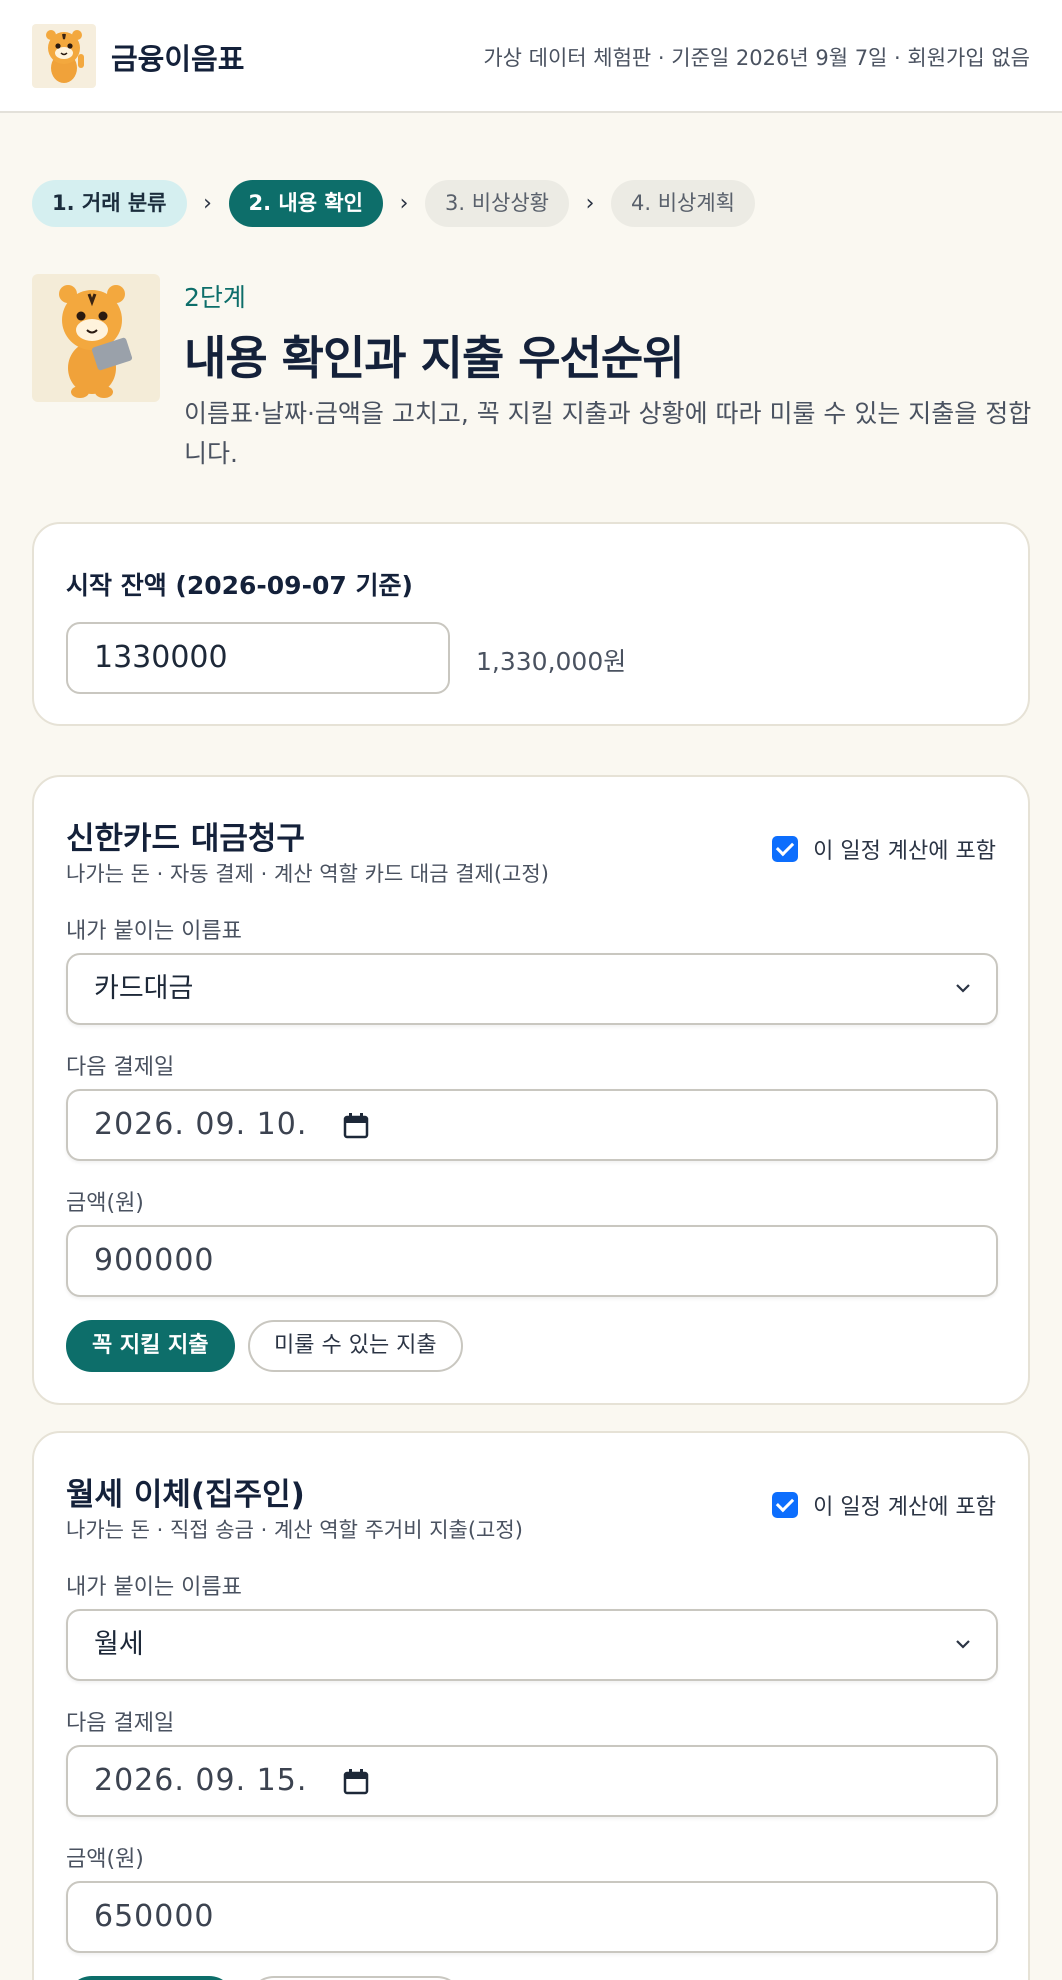  What do you see at coordinates (307, 874) in the screenshot?
I see `transaction-meta: 나가는 돈 · 자동 결제 · 계산 역할 카드 대금 결제(고정)` at bounding box center [307, 874].